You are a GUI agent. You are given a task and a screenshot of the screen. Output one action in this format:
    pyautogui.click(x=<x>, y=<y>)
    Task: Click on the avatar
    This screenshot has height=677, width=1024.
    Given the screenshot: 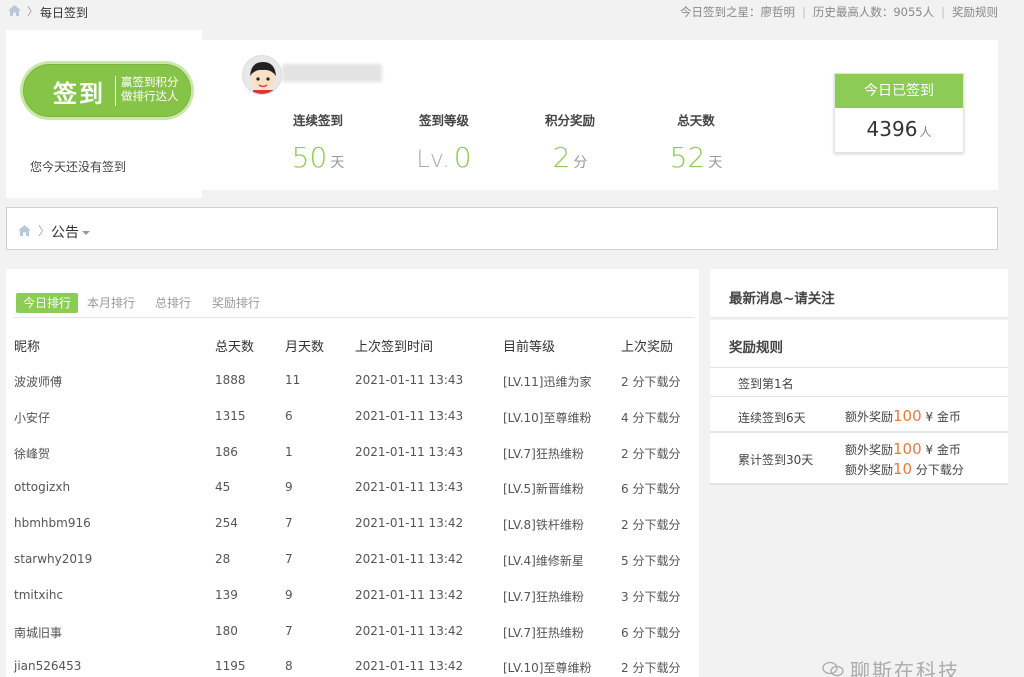 What is the action you would take?
    pyautogui.click(x=262, y=75)
    